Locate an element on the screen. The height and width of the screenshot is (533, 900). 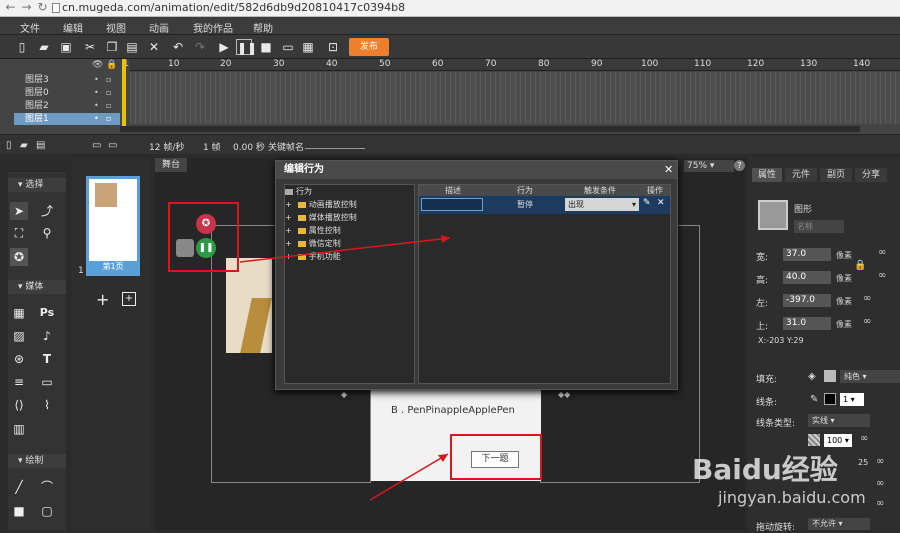
watermark-brand: Baidu经验 is located at coordinates (765, 469).